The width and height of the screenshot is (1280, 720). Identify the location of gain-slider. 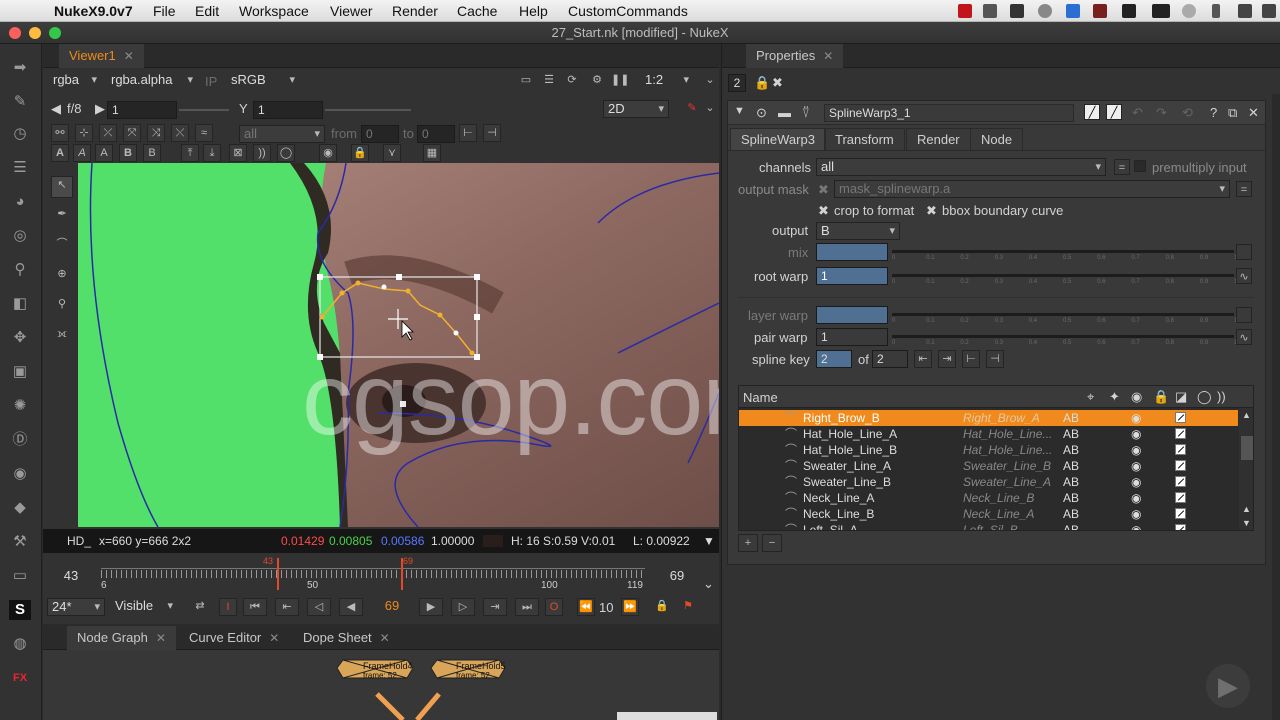
(204, 110).